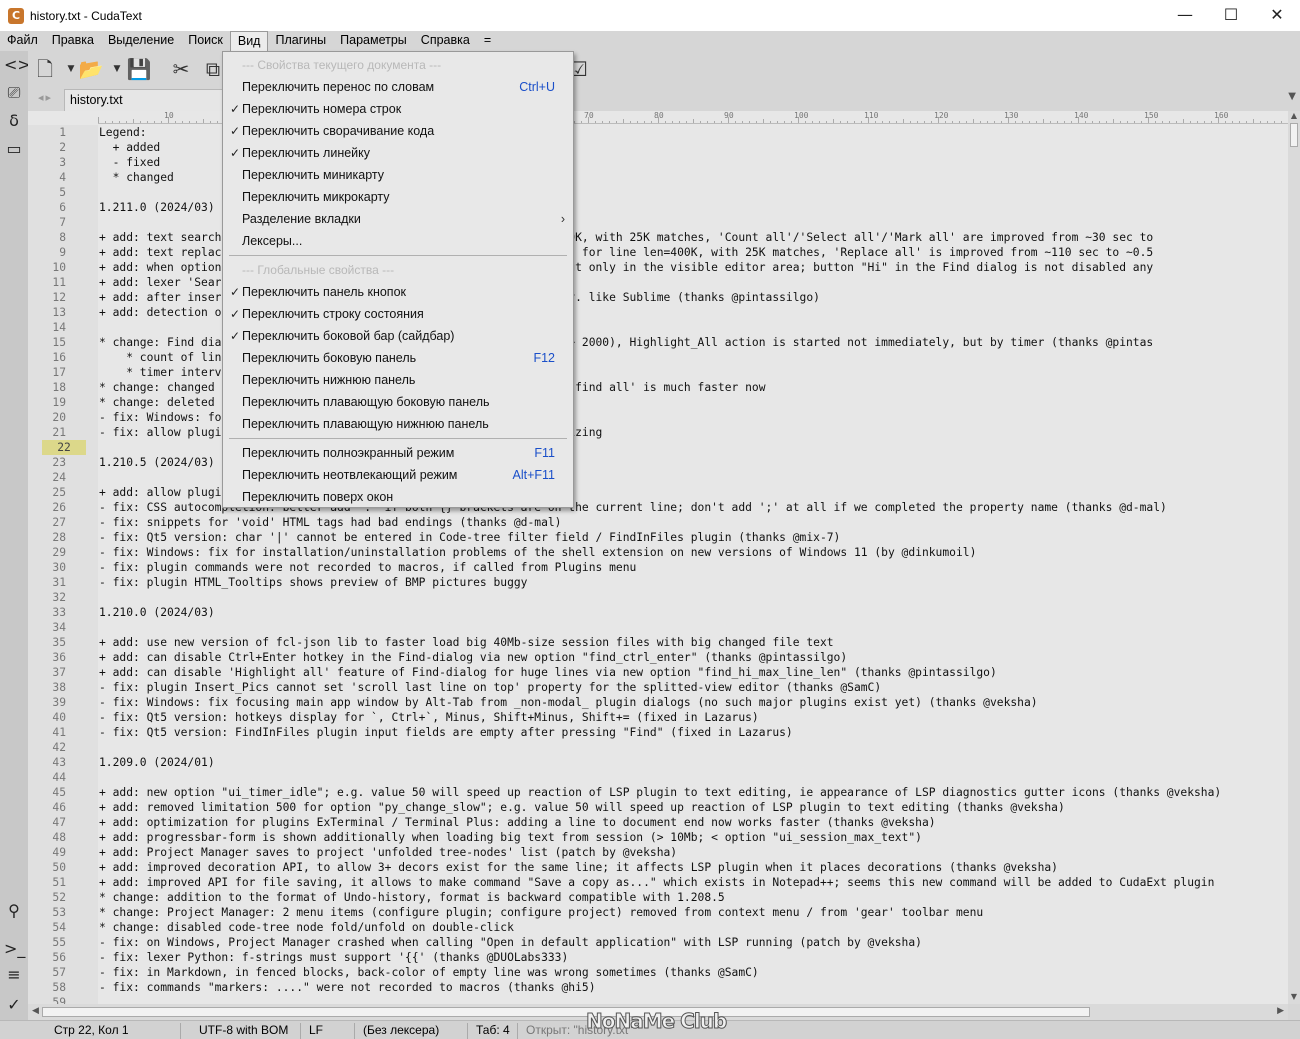  I want to click on view-menu-item: ✓ Переключить сворачивание кода, so click(398, 131).